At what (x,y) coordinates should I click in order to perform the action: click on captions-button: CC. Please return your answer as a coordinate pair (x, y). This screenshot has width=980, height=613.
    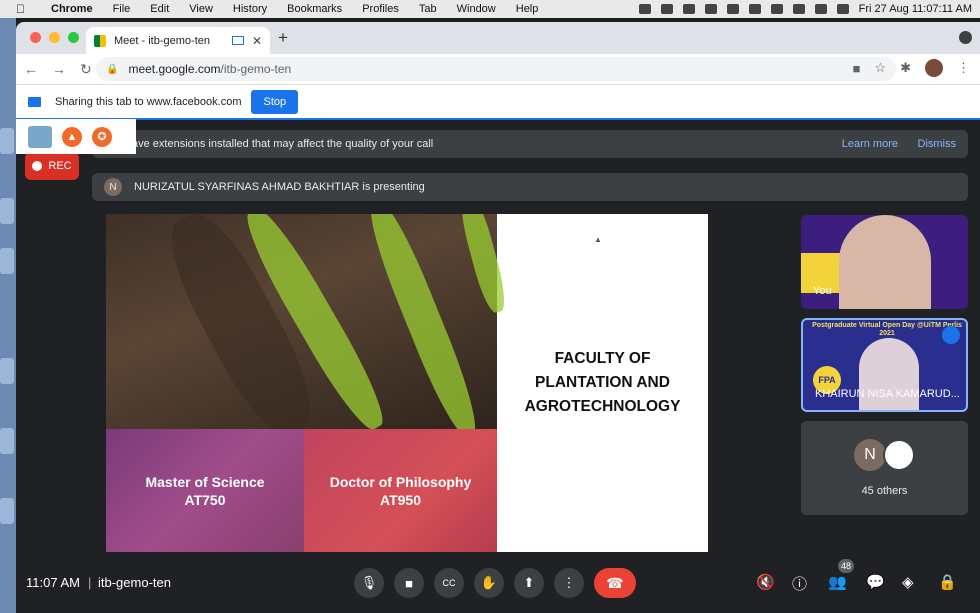
    Looking at the image, I should click on (449, 583).